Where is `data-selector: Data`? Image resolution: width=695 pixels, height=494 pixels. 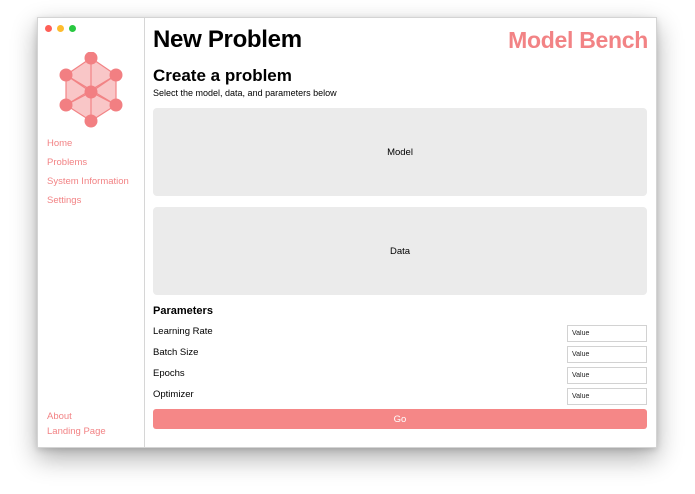 data-selector: Data is located at coordinates (400, 251).